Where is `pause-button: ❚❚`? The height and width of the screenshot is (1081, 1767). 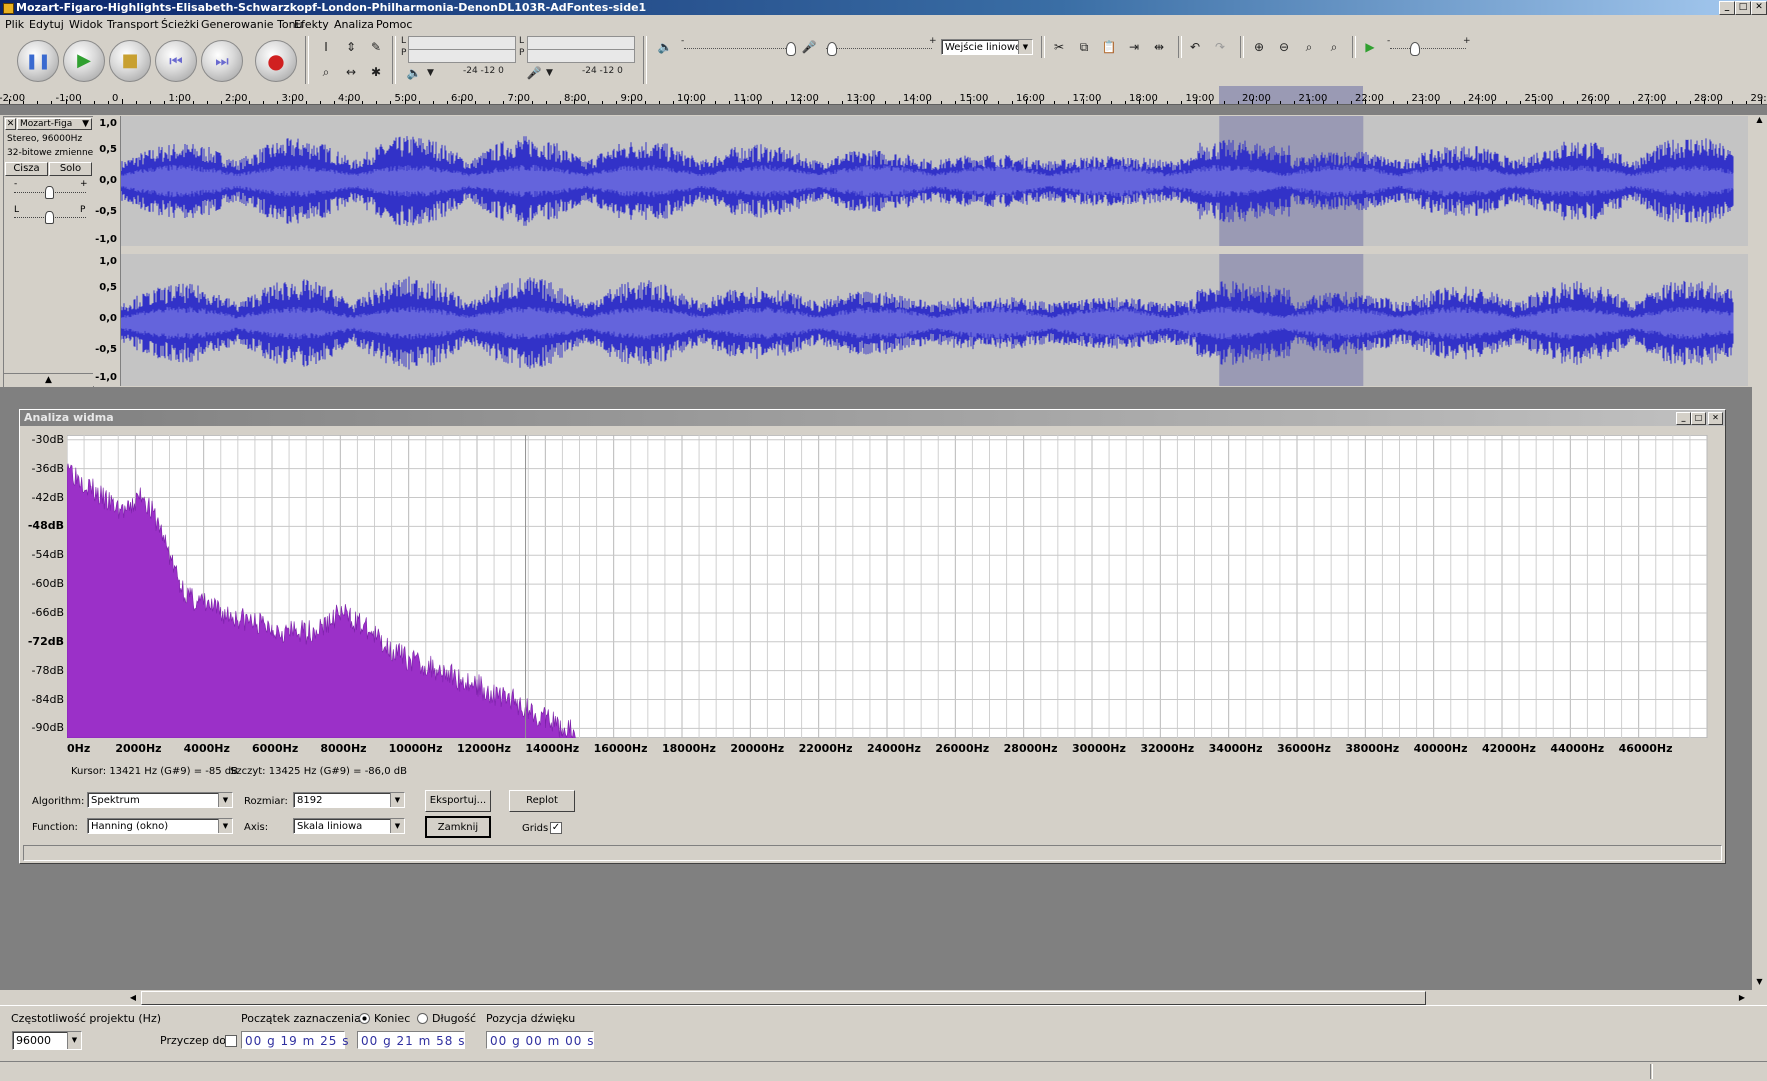 pause-button: ❚❚ is located at coordinates (38, 61).